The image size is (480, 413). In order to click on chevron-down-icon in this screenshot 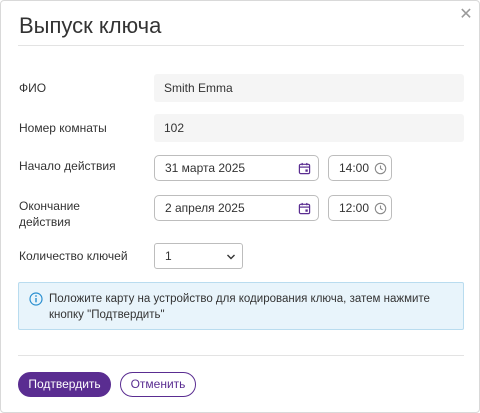, I will do `click(231, 257)`.